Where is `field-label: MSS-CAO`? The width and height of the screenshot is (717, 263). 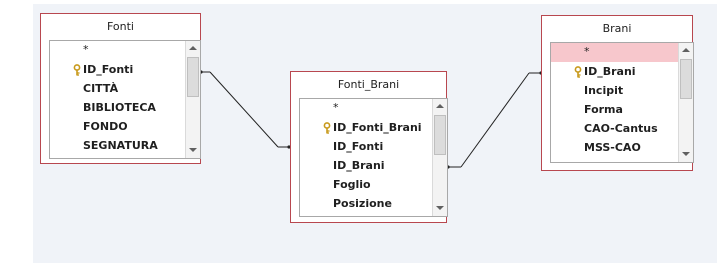
field-label: MSS-CAO is located at coordinates (612, 147).